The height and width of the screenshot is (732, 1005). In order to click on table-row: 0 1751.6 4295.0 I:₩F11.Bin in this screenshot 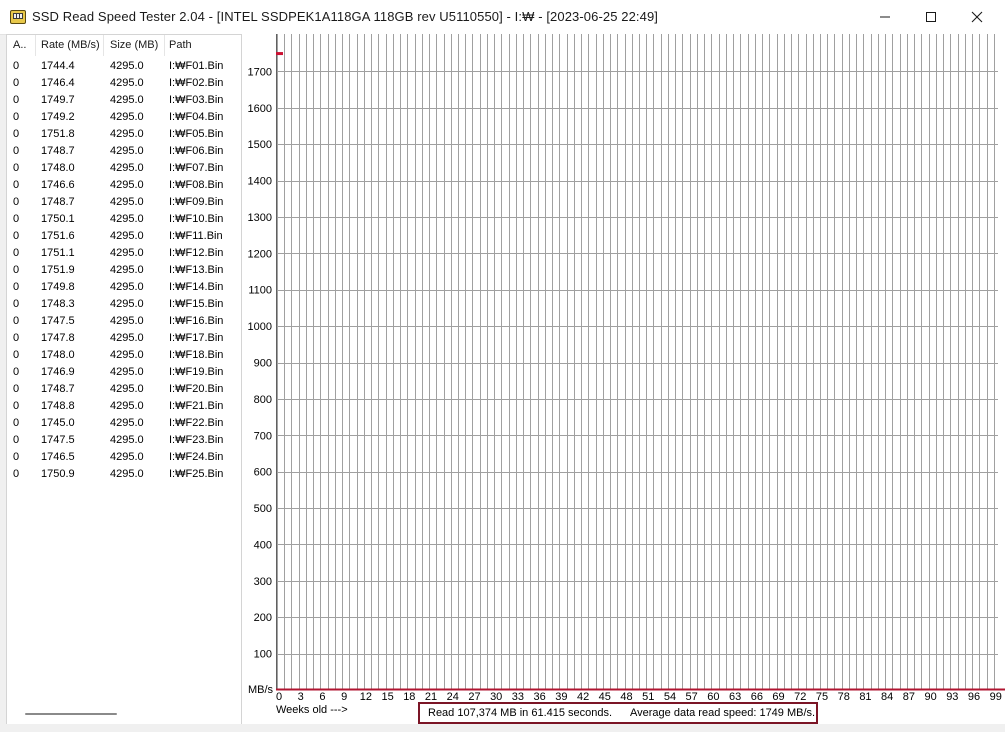, I will do `click(124, 236)`.